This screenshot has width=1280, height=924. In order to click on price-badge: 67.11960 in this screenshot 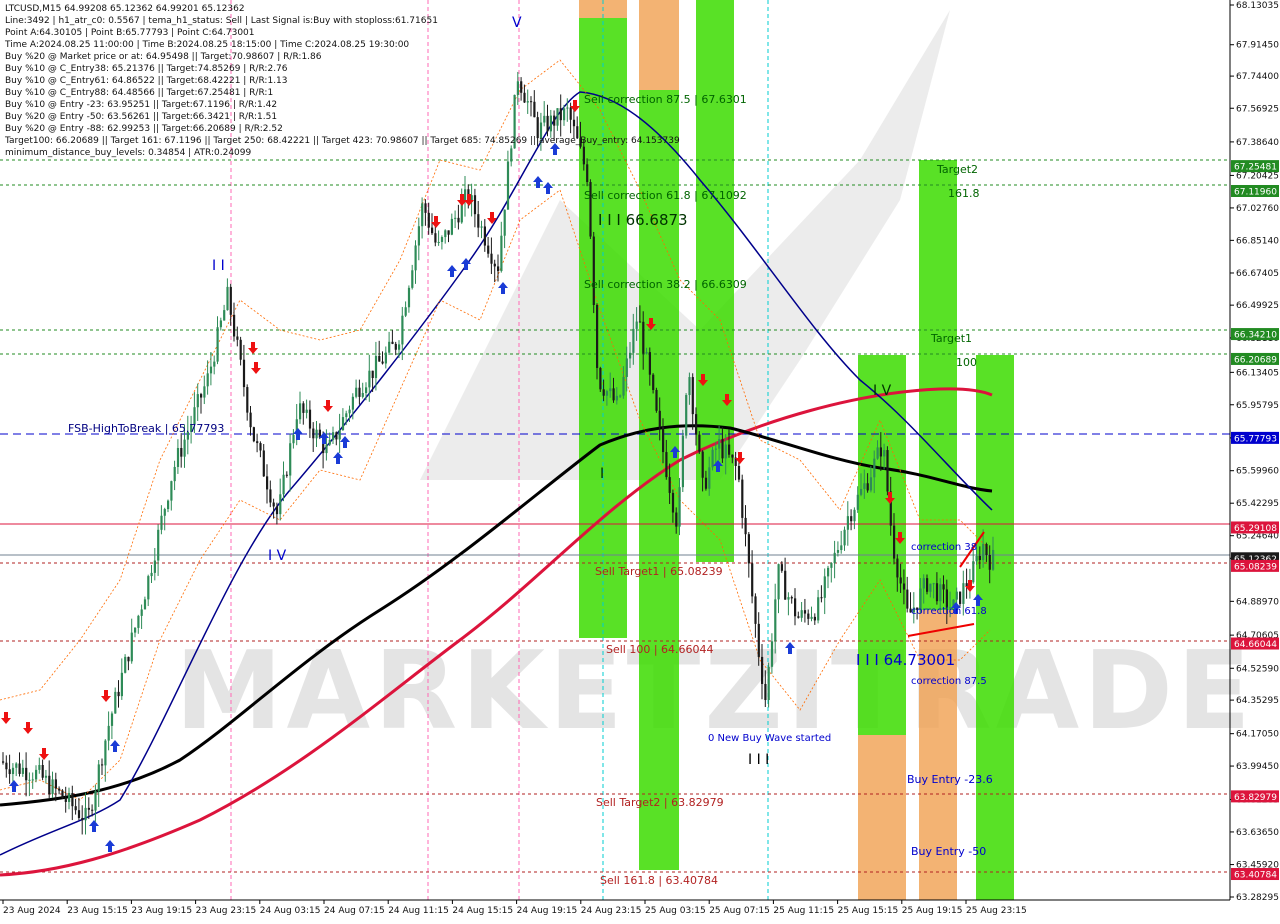, I will do `click(1255, 190)`.